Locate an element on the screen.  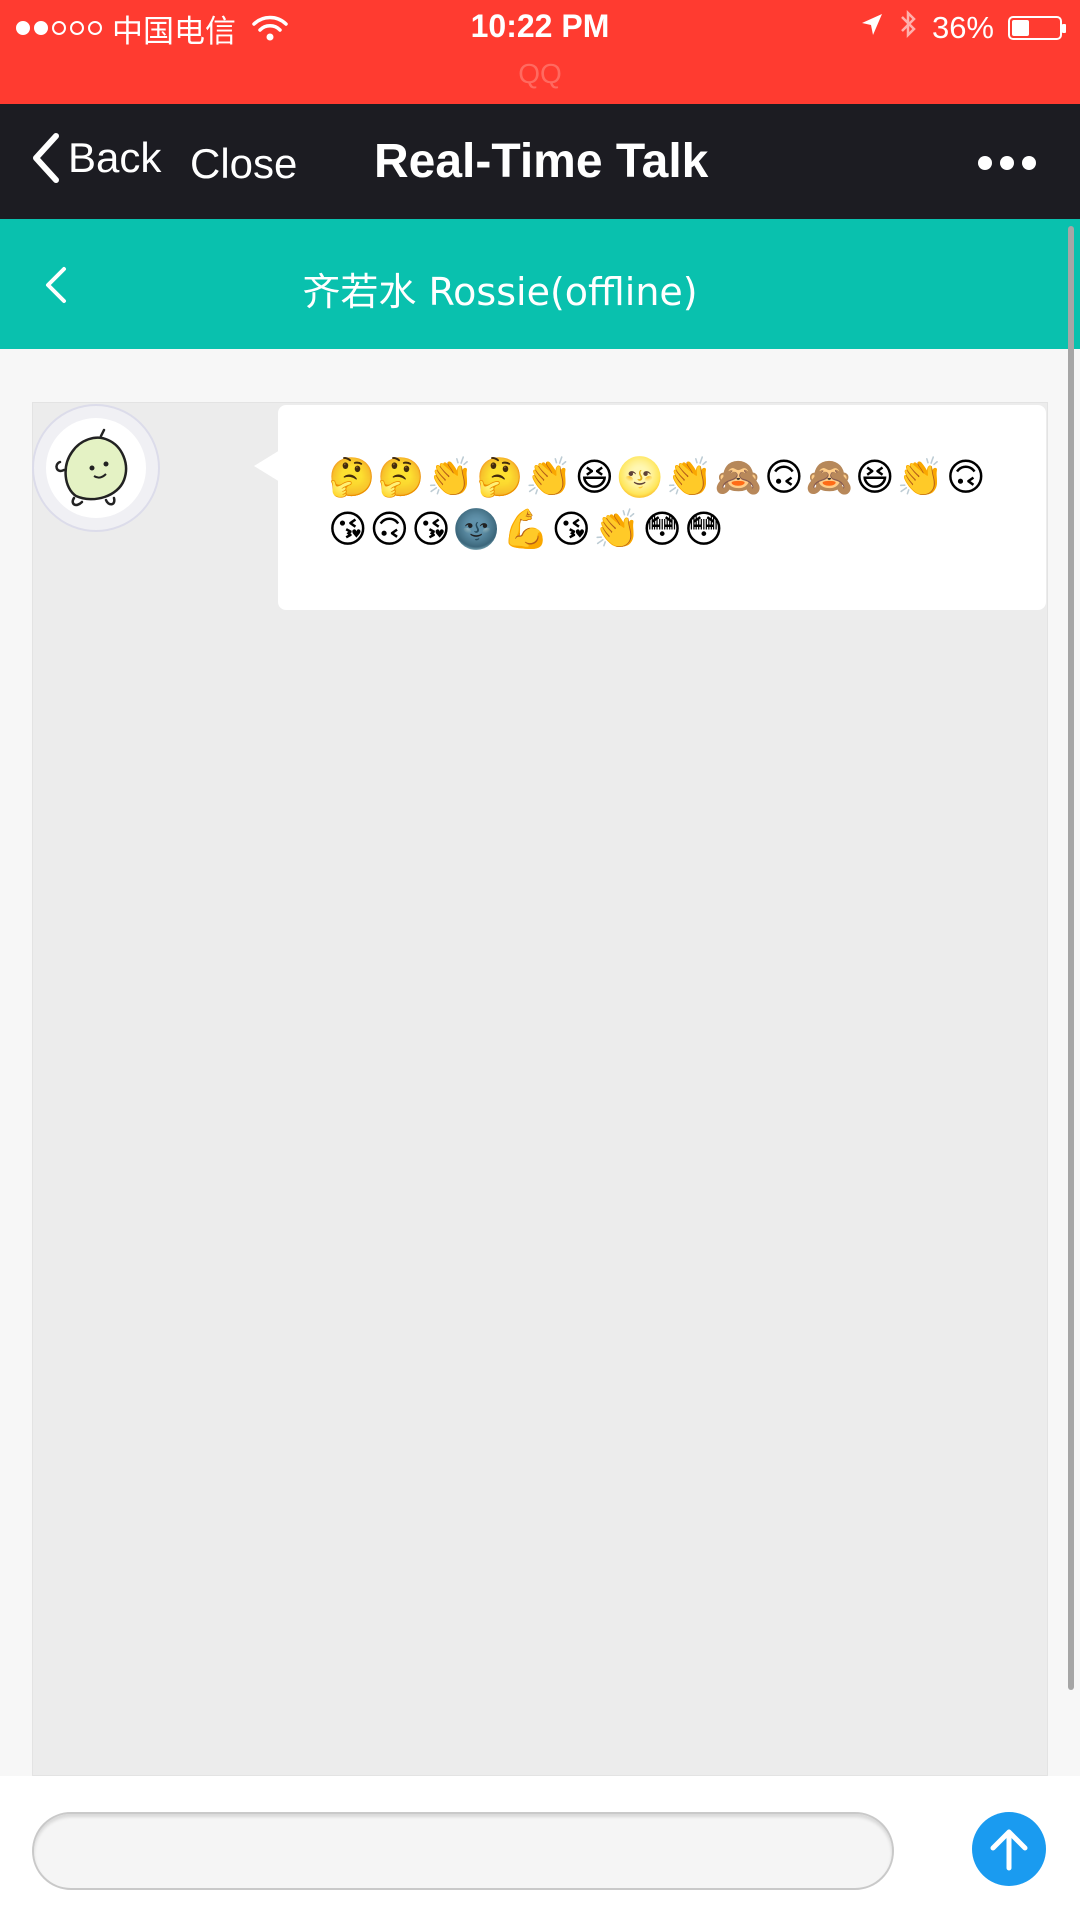
app-name: QQ is located at coordinates (540, 73).